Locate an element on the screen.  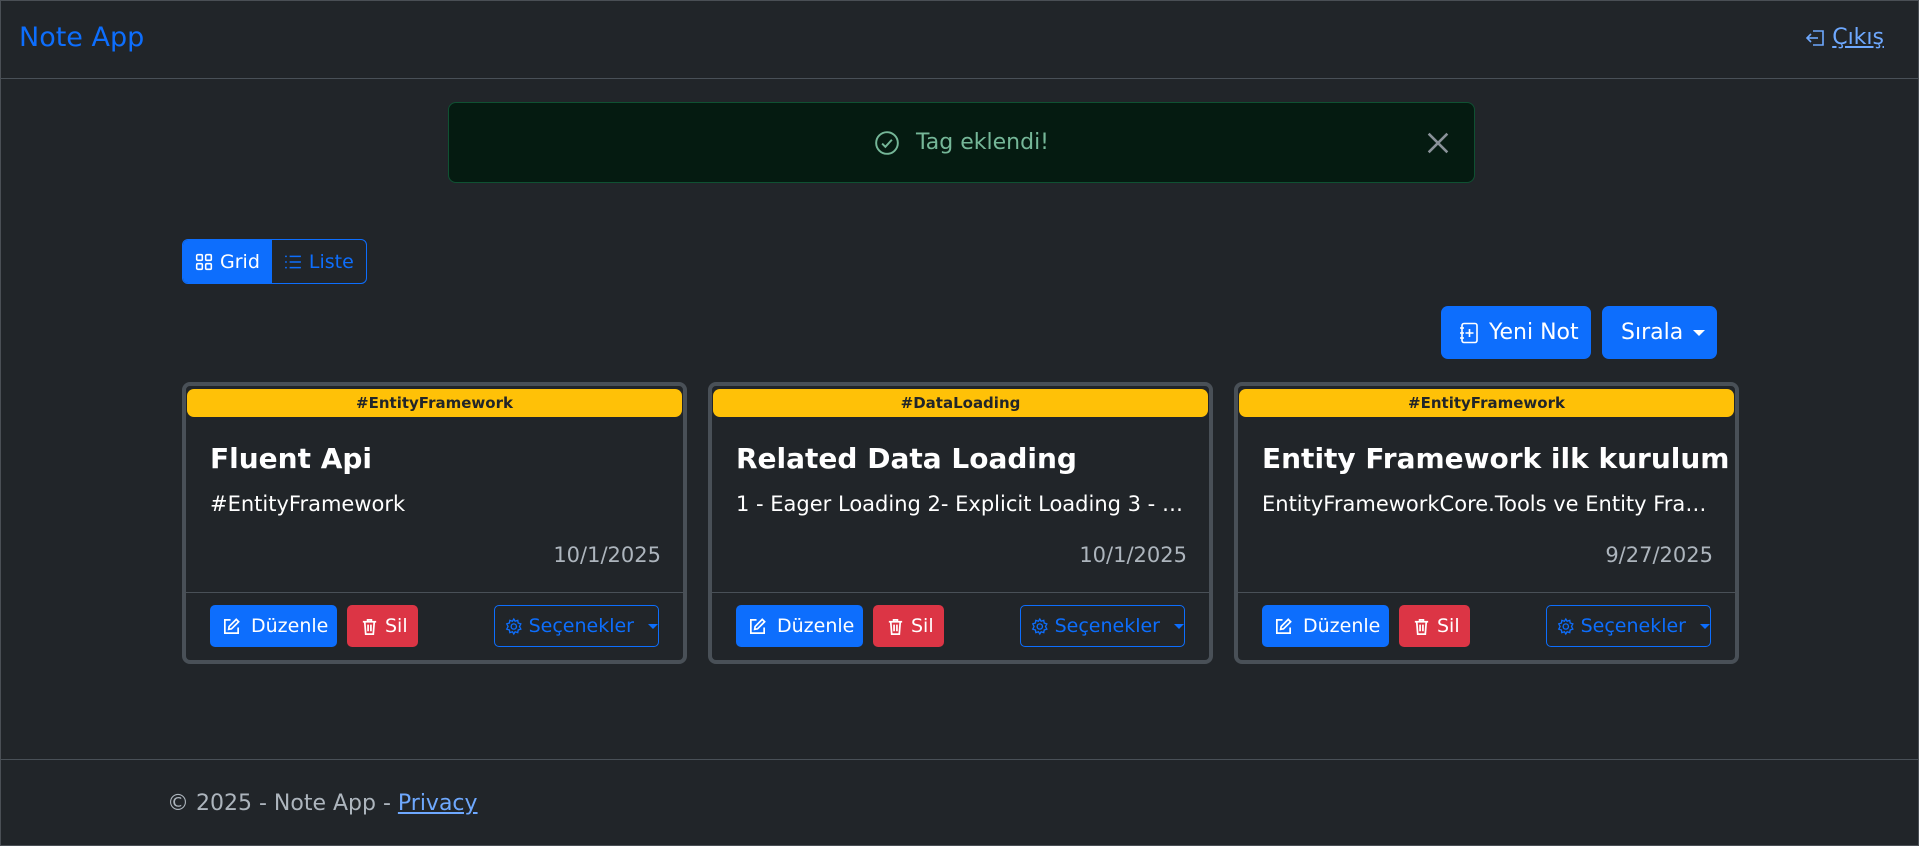
sort-dropdown-button: Sırala is located at coordinates (1659, 332).